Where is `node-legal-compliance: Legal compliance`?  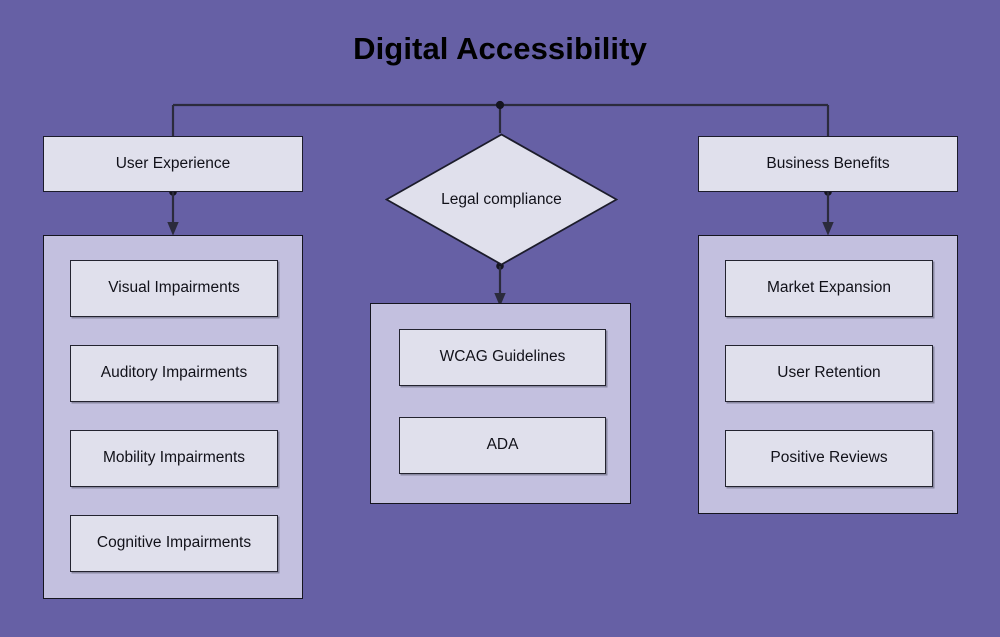 node-legal-compliance: Legal compliance is located at coordinates (501, 199).